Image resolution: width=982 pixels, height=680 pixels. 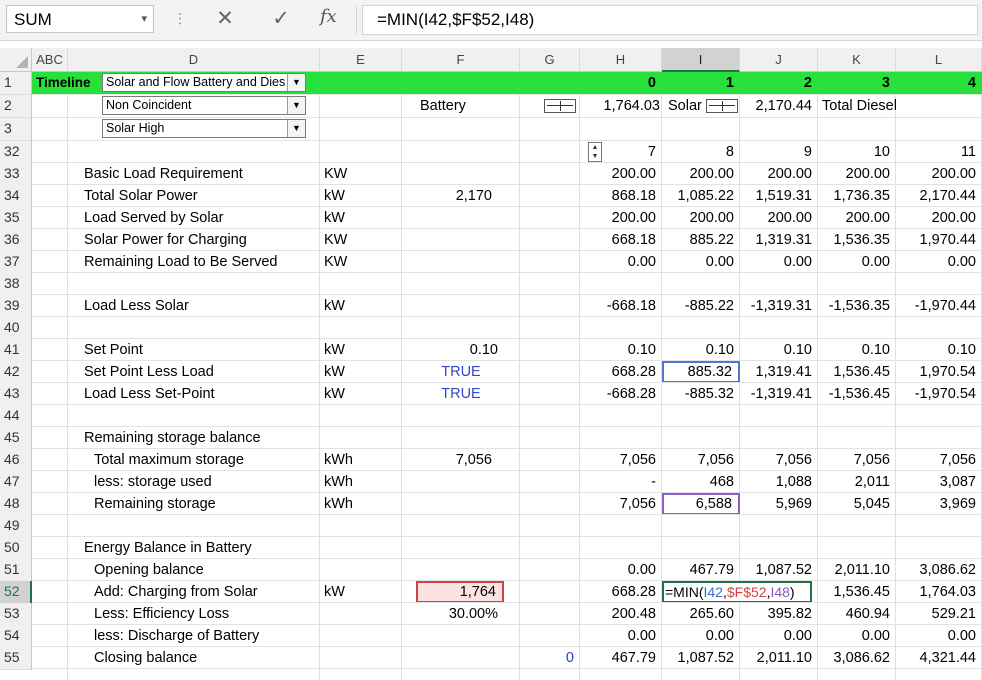 What do you see at coordinates (939, 504) in the screenshot?
I see `cell-l: 3,969` at bounding box center [939, 504].